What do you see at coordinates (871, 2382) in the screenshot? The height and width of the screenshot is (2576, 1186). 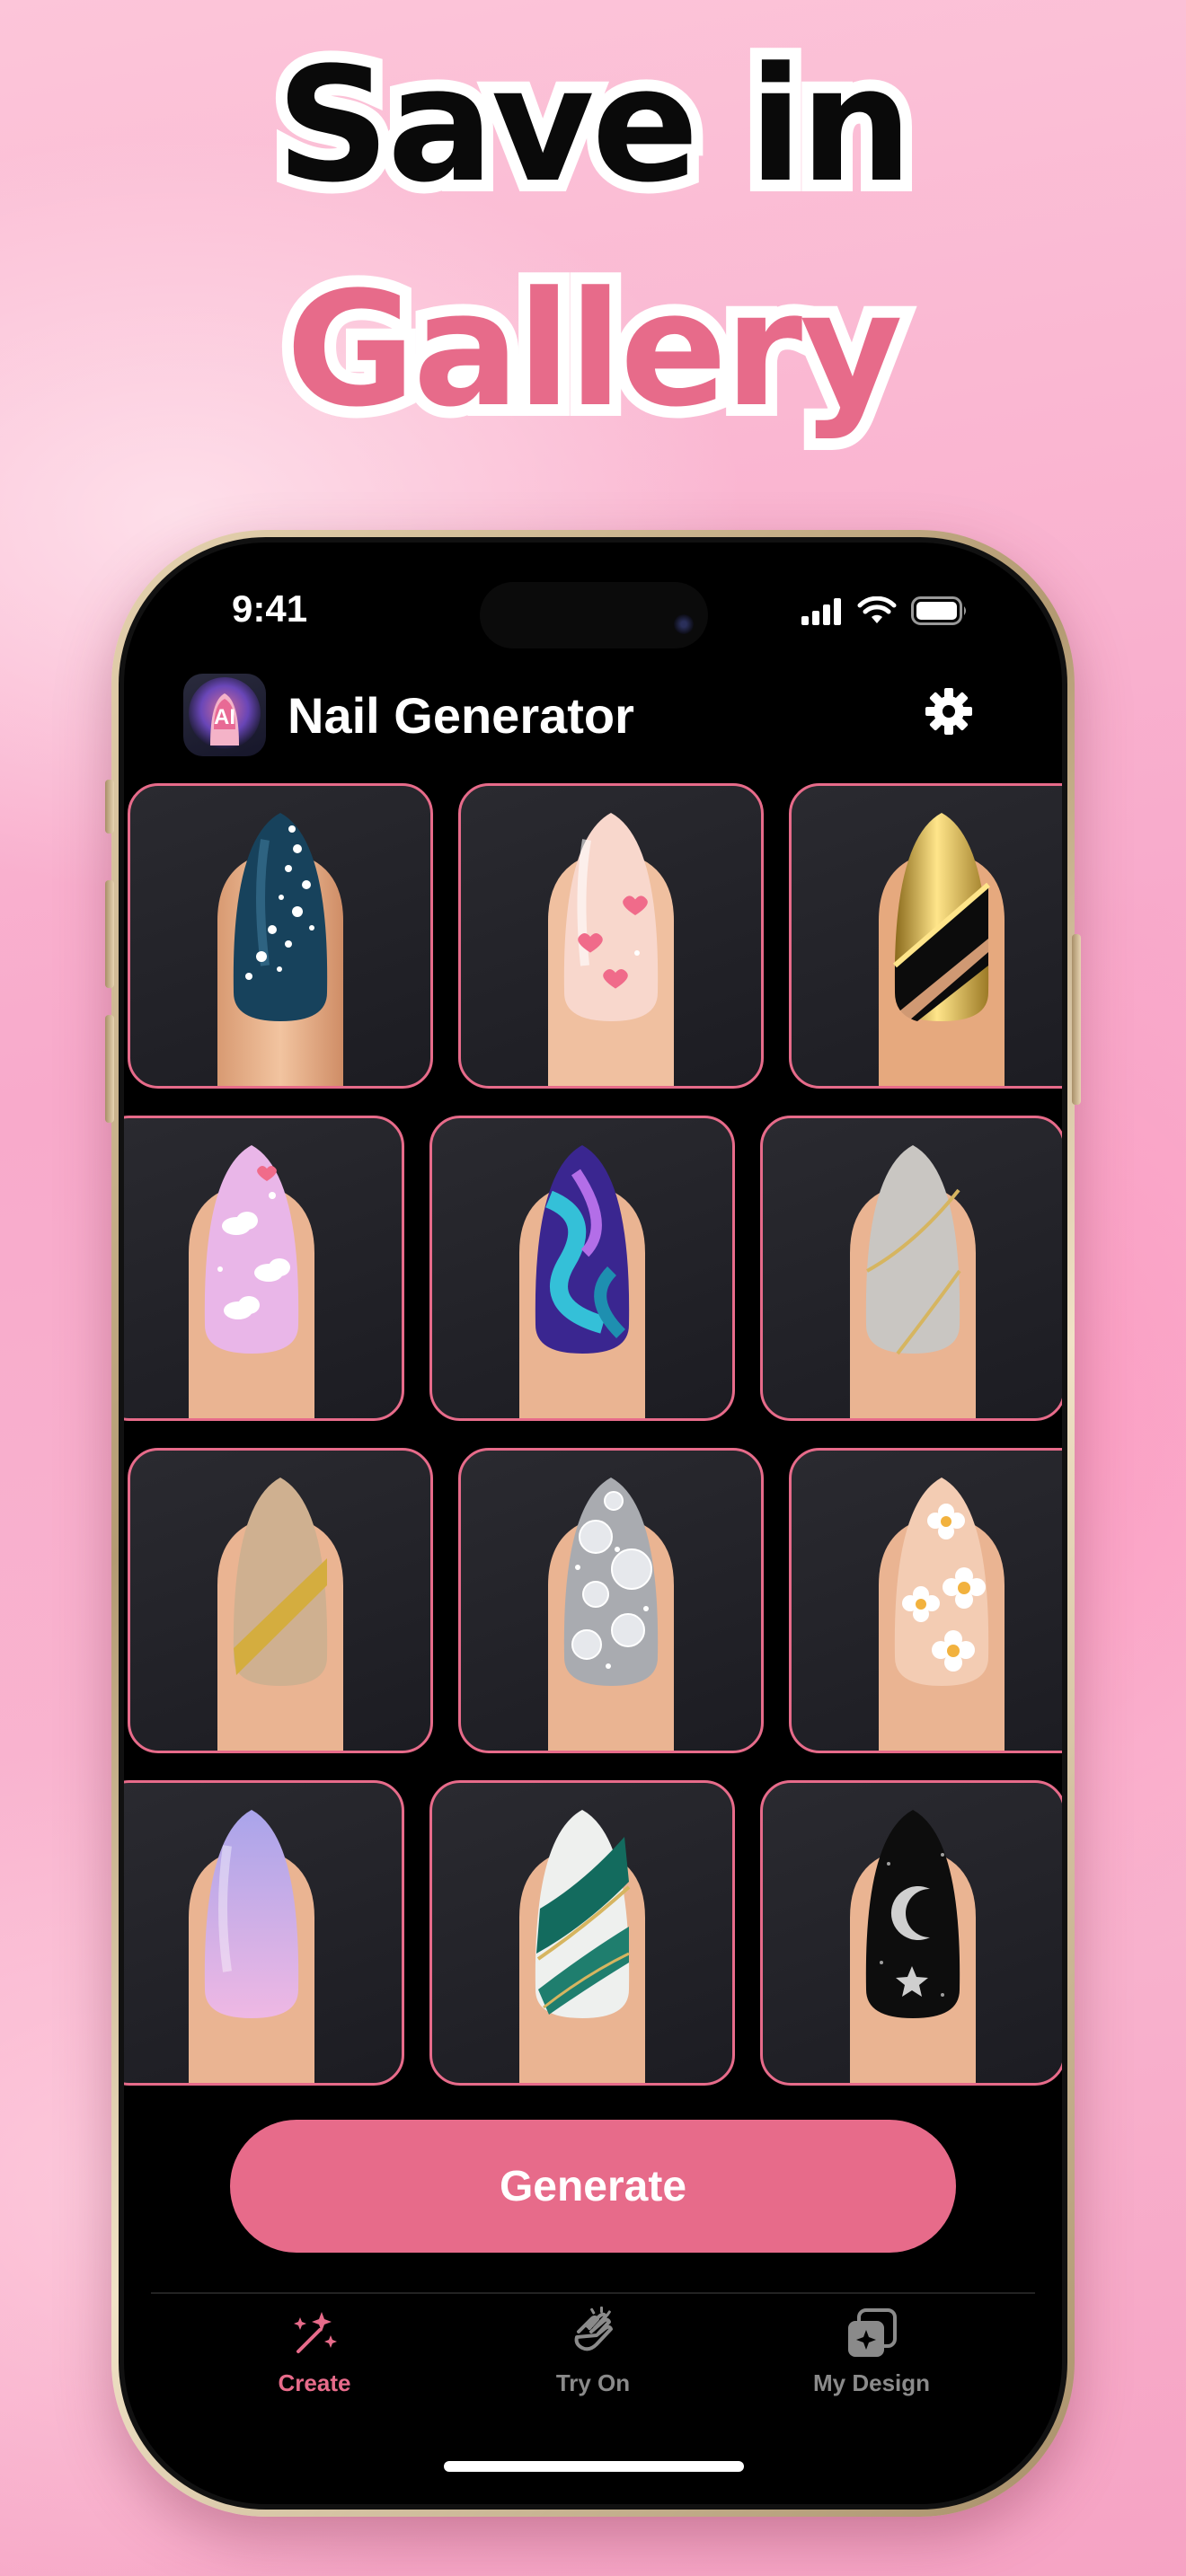 I see `tab-my-design-label: My Design` at bounding box center [871, 2382].